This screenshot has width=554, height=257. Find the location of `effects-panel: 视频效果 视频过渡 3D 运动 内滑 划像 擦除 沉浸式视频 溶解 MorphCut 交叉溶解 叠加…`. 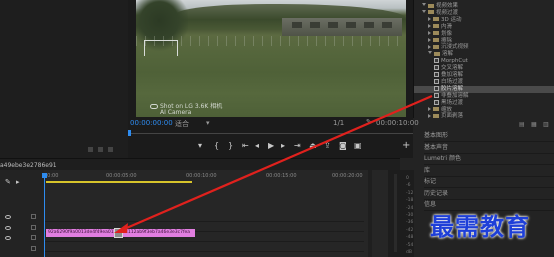

effects-panel: 视频效果 视频过渡 3D 运动 内滑 划像 擦除 沉浸式视频 溶解 MorphCut 交叉溶解 叠加… is located at coordinates (483, 60).